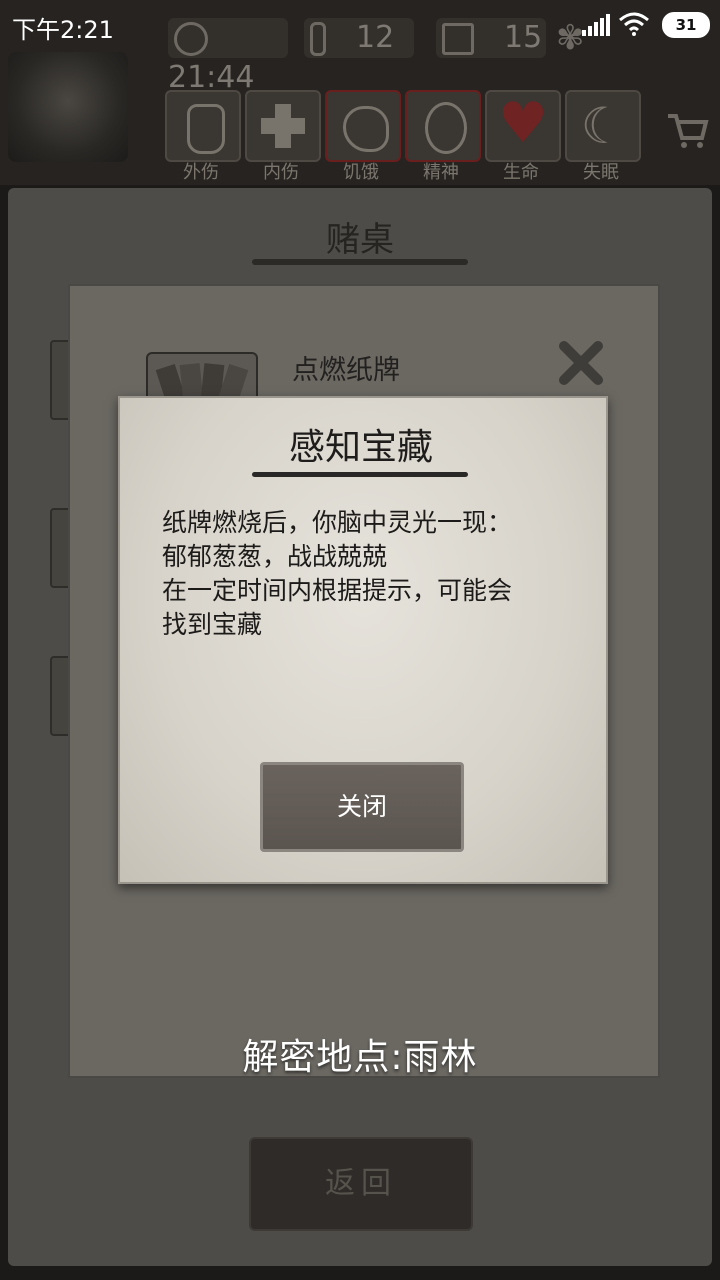  Describe the element at coordinates (366, 129) in the screenshot. I see `stomach-icon` at that location.